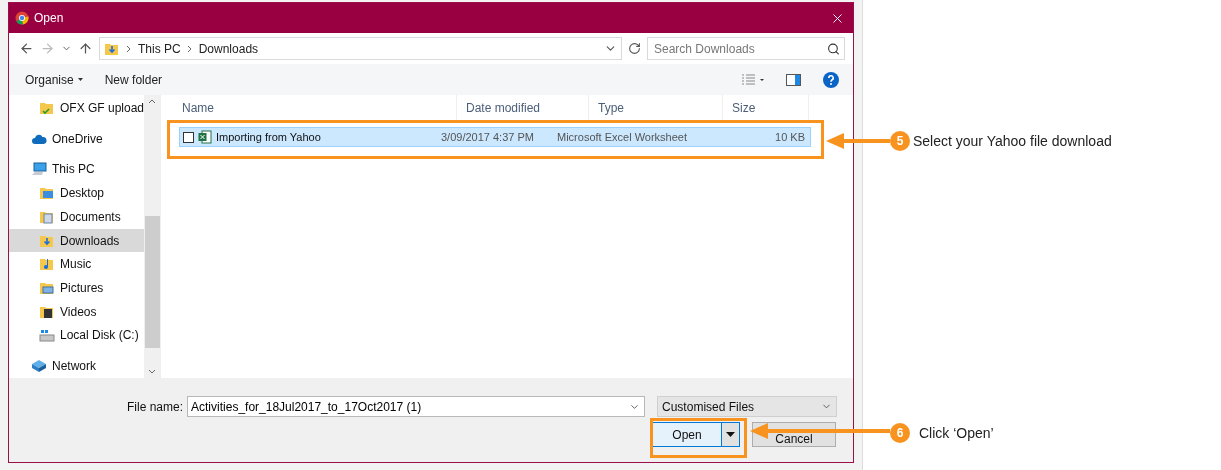 This screenshot has height=470, width=1221. I want to click on new-folder-button: New folder, so click(133, 79).